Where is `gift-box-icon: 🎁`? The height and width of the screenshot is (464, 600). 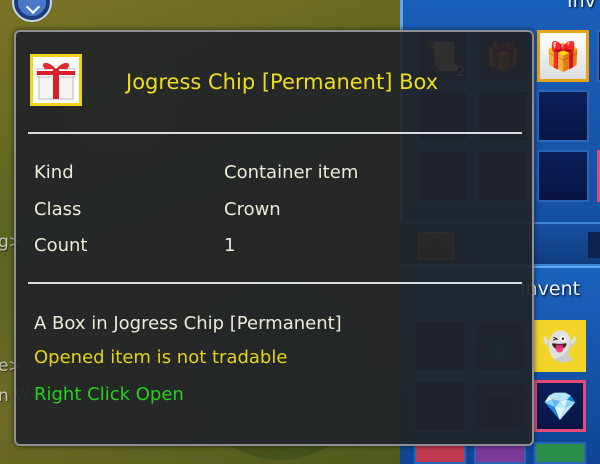 gift-box-icon: 🎁 is located at coordinates (563, 56).